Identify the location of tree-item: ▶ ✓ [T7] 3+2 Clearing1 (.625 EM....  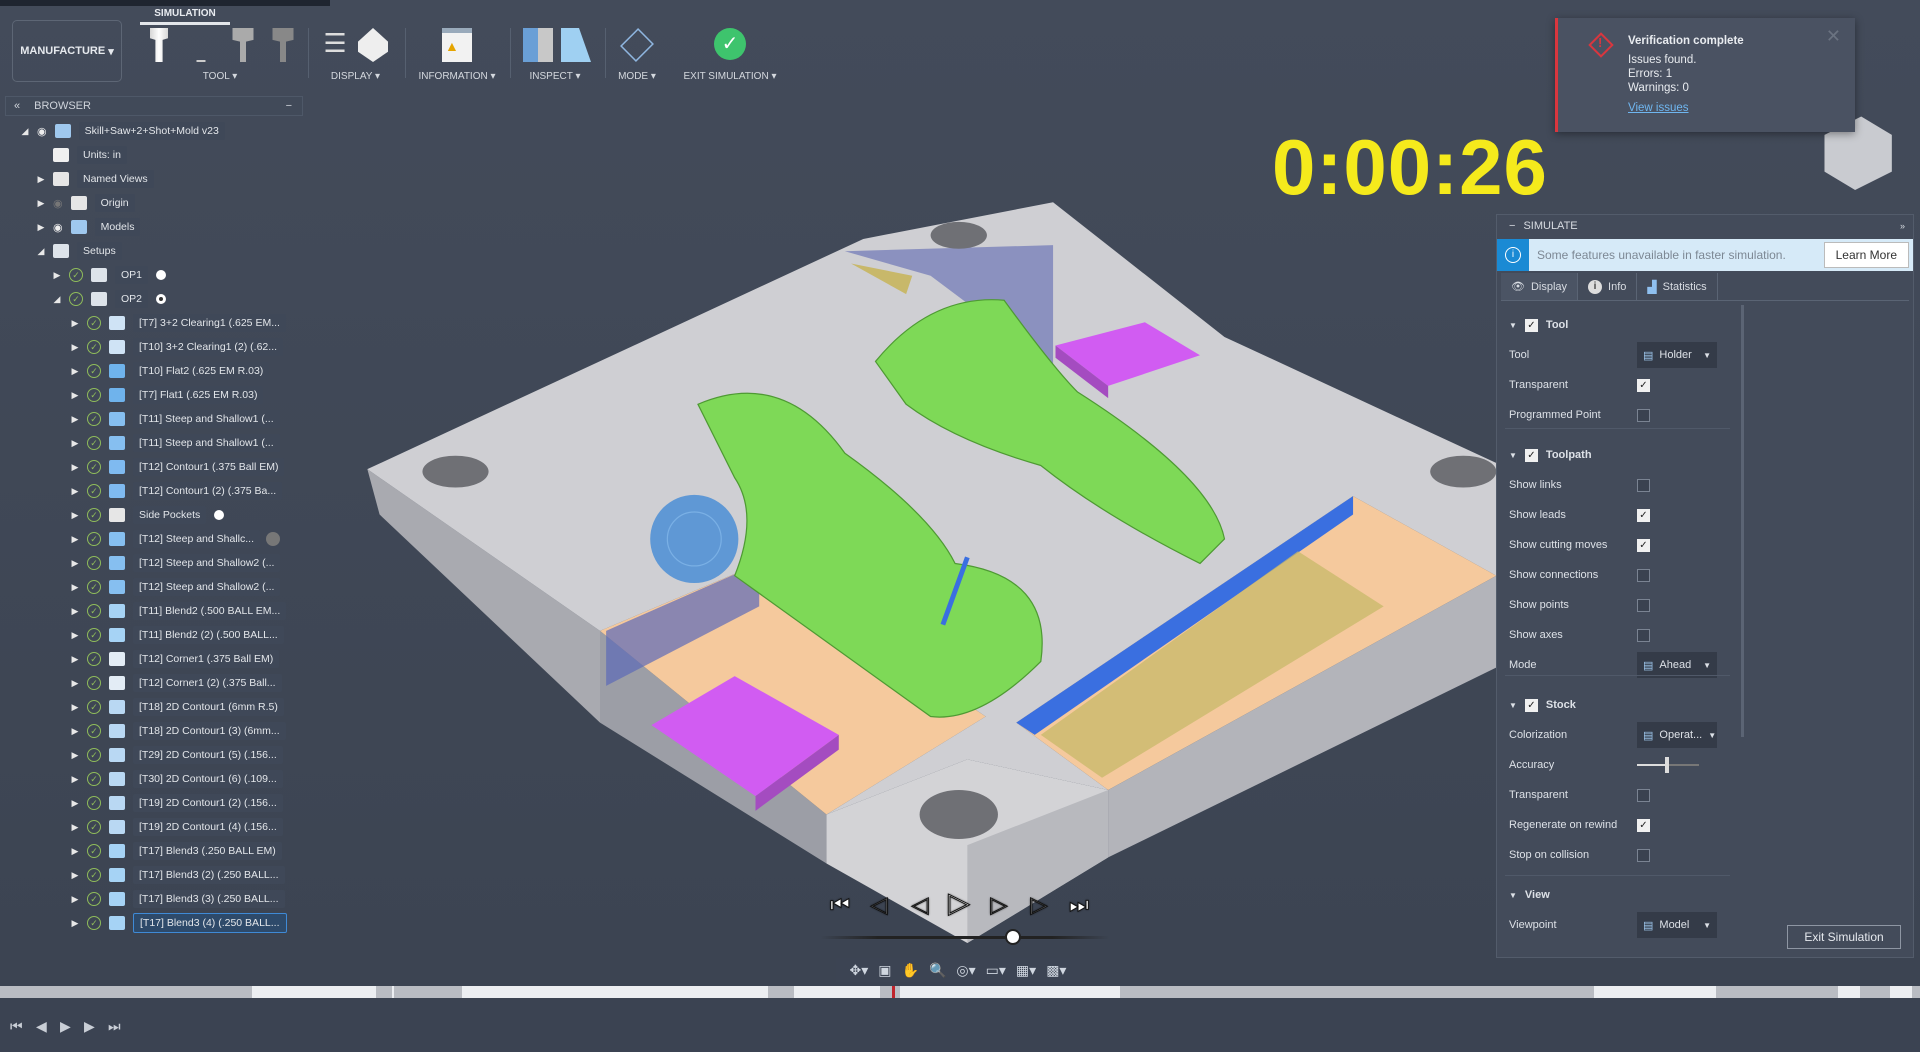
(177, 323).